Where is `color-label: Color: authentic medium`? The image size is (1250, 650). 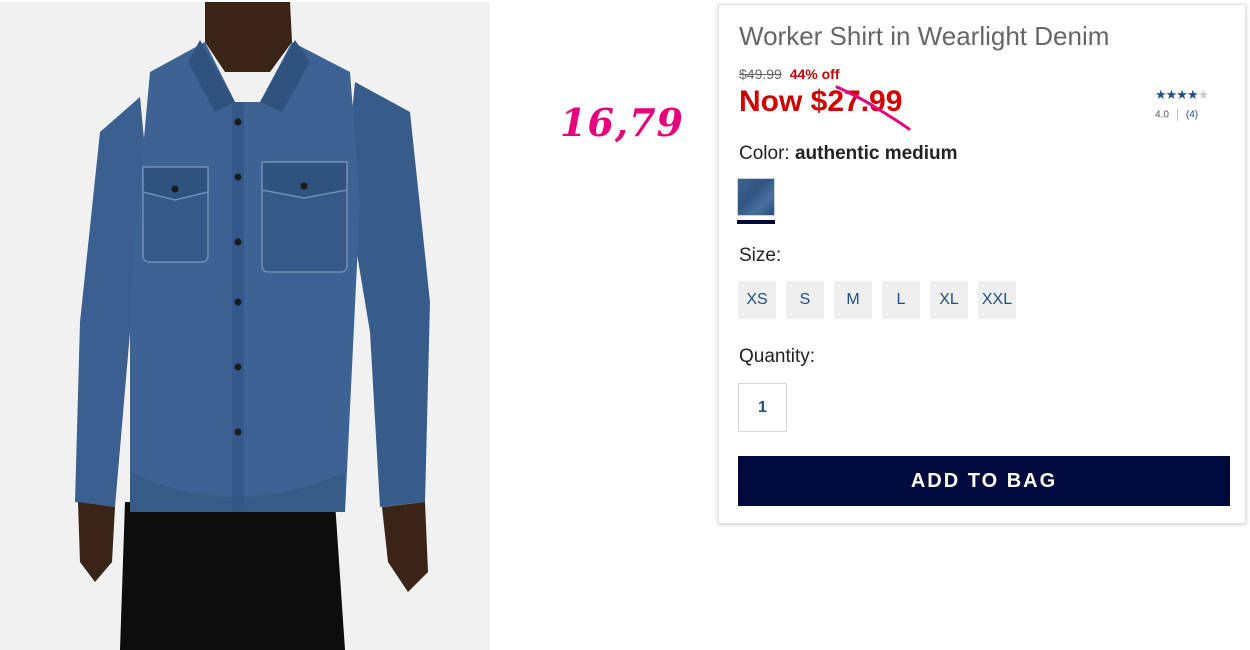 color-label: Color: authentic medium is located at coordinates (848, 154).